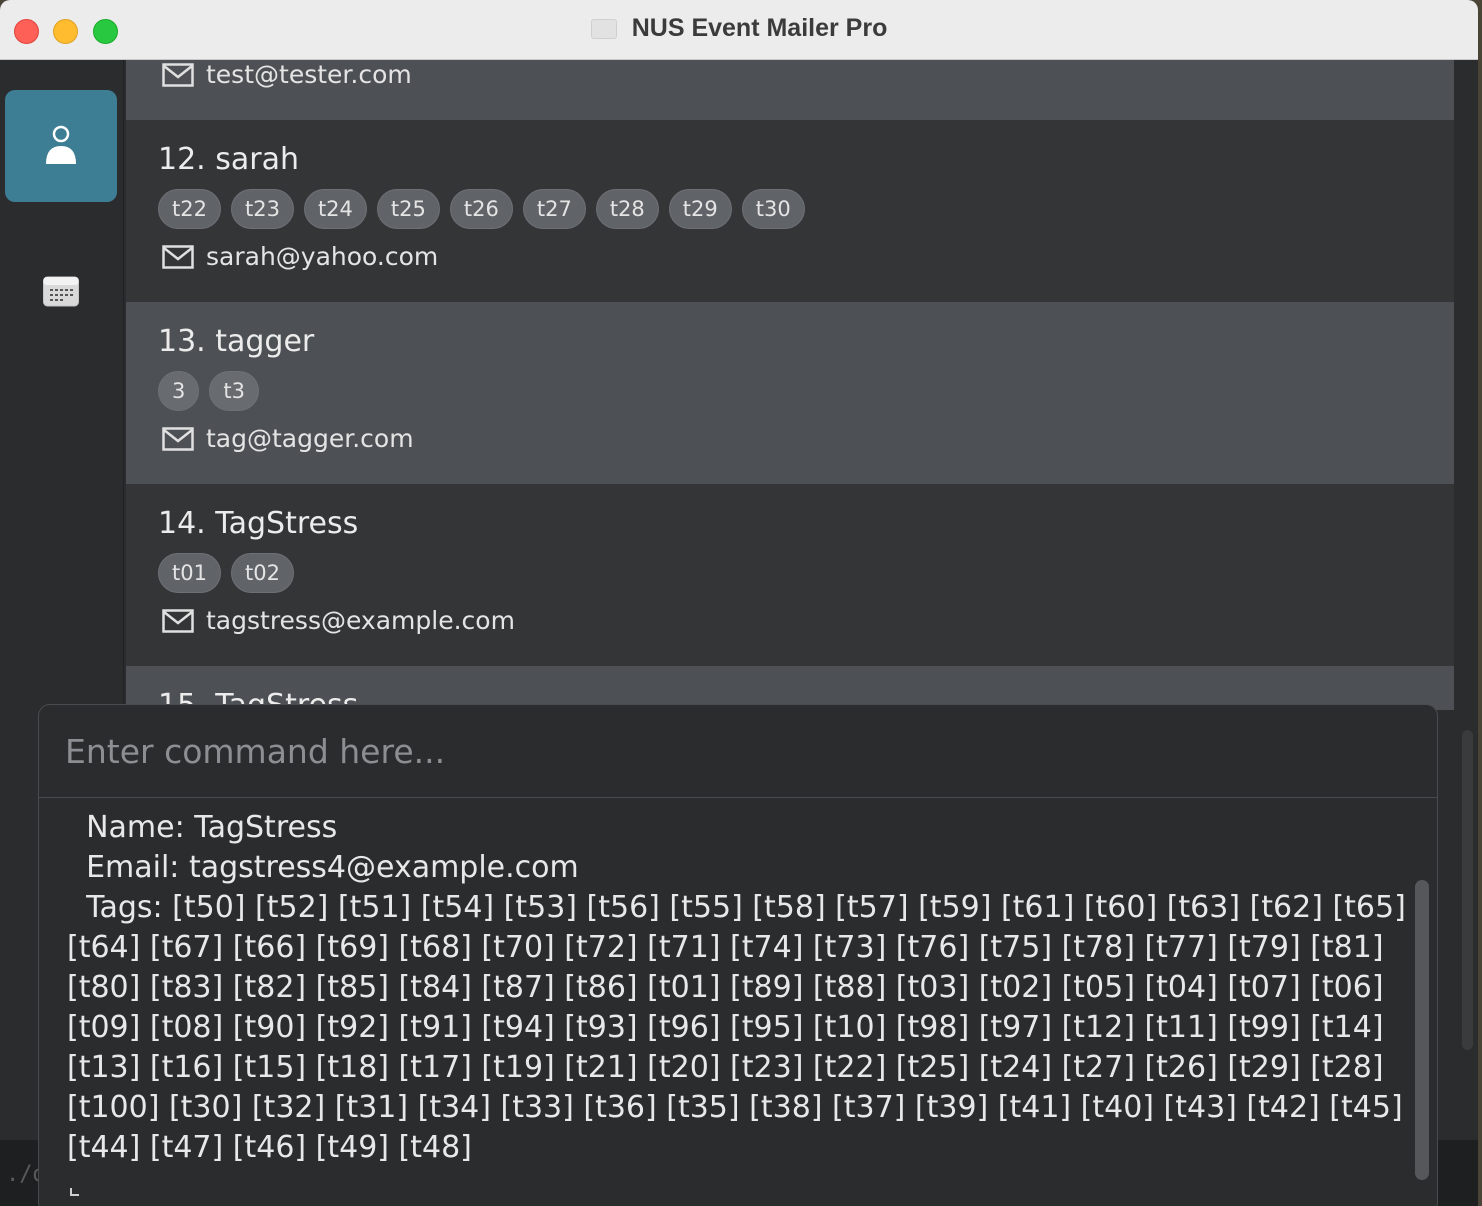  What do you see at coordinates (360, 620) in the screenshot?
I see `contact-email: tagstress@example.com` at bounding box center [360, 620].